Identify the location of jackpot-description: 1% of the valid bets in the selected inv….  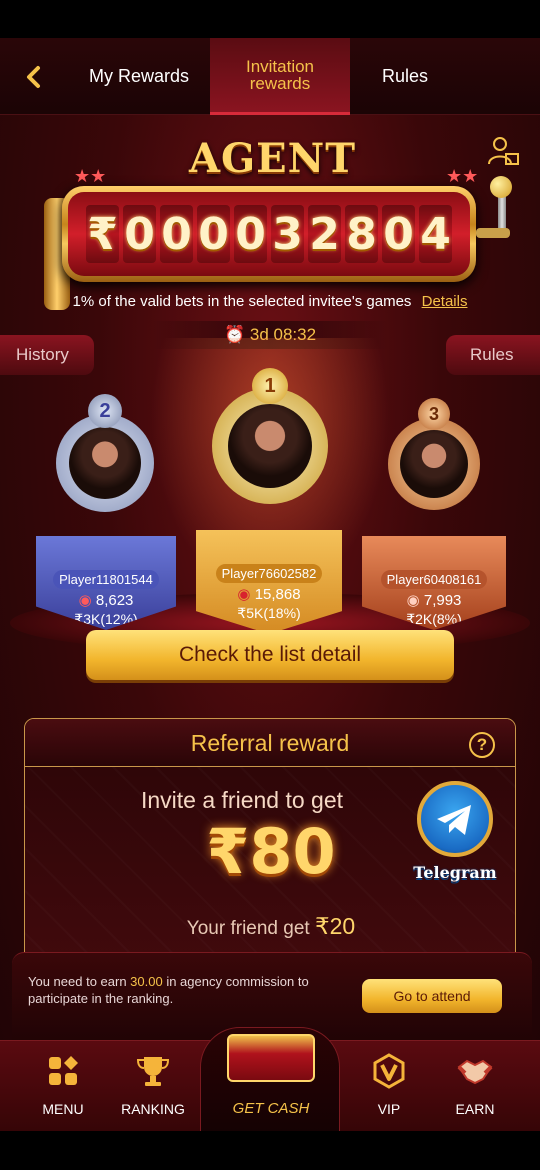
(270, 301).